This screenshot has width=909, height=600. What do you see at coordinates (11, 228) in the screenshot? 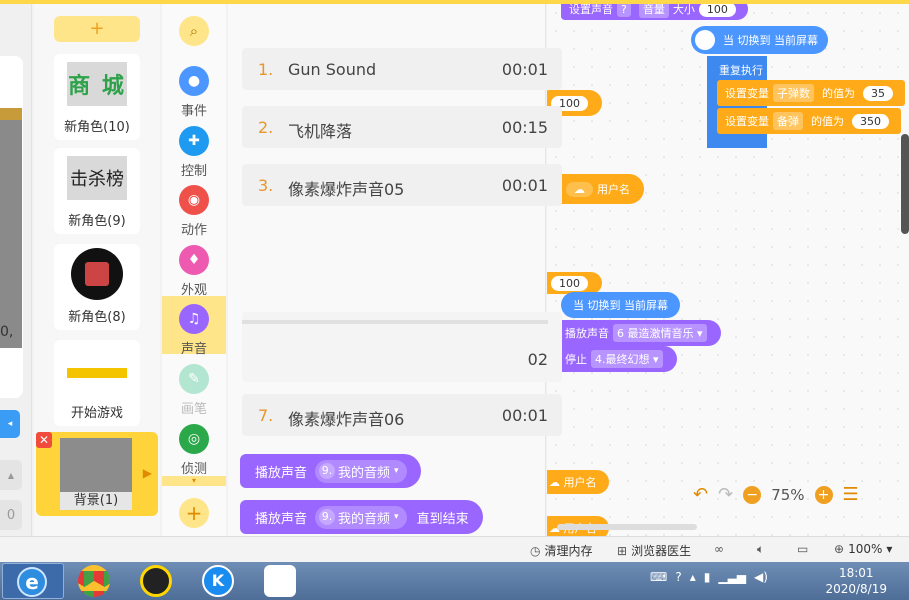
I see `stage-preview` at bounding box center [11, 228].